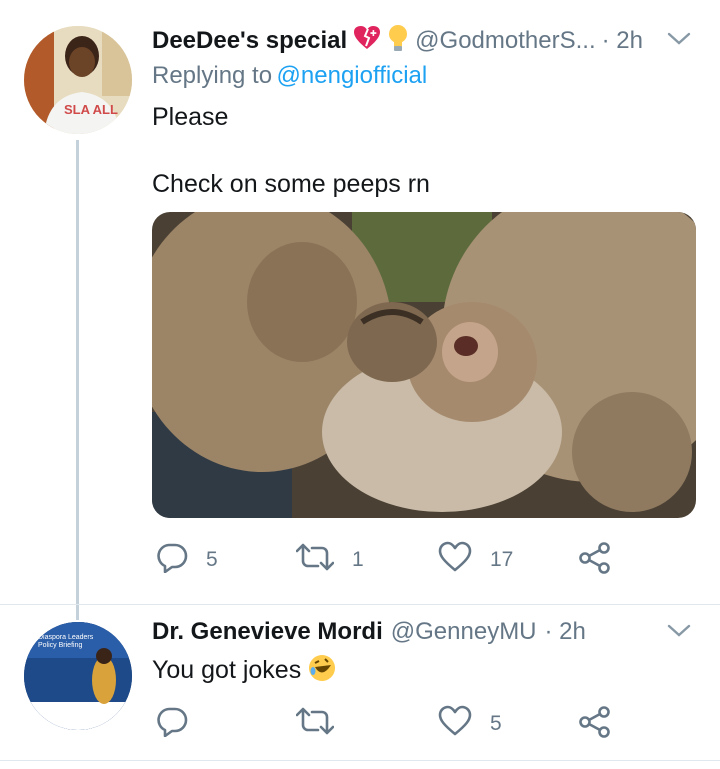 The width and height of the screenshot is (720, 769). I want to click on reply-button: 5, so click(187, 559).